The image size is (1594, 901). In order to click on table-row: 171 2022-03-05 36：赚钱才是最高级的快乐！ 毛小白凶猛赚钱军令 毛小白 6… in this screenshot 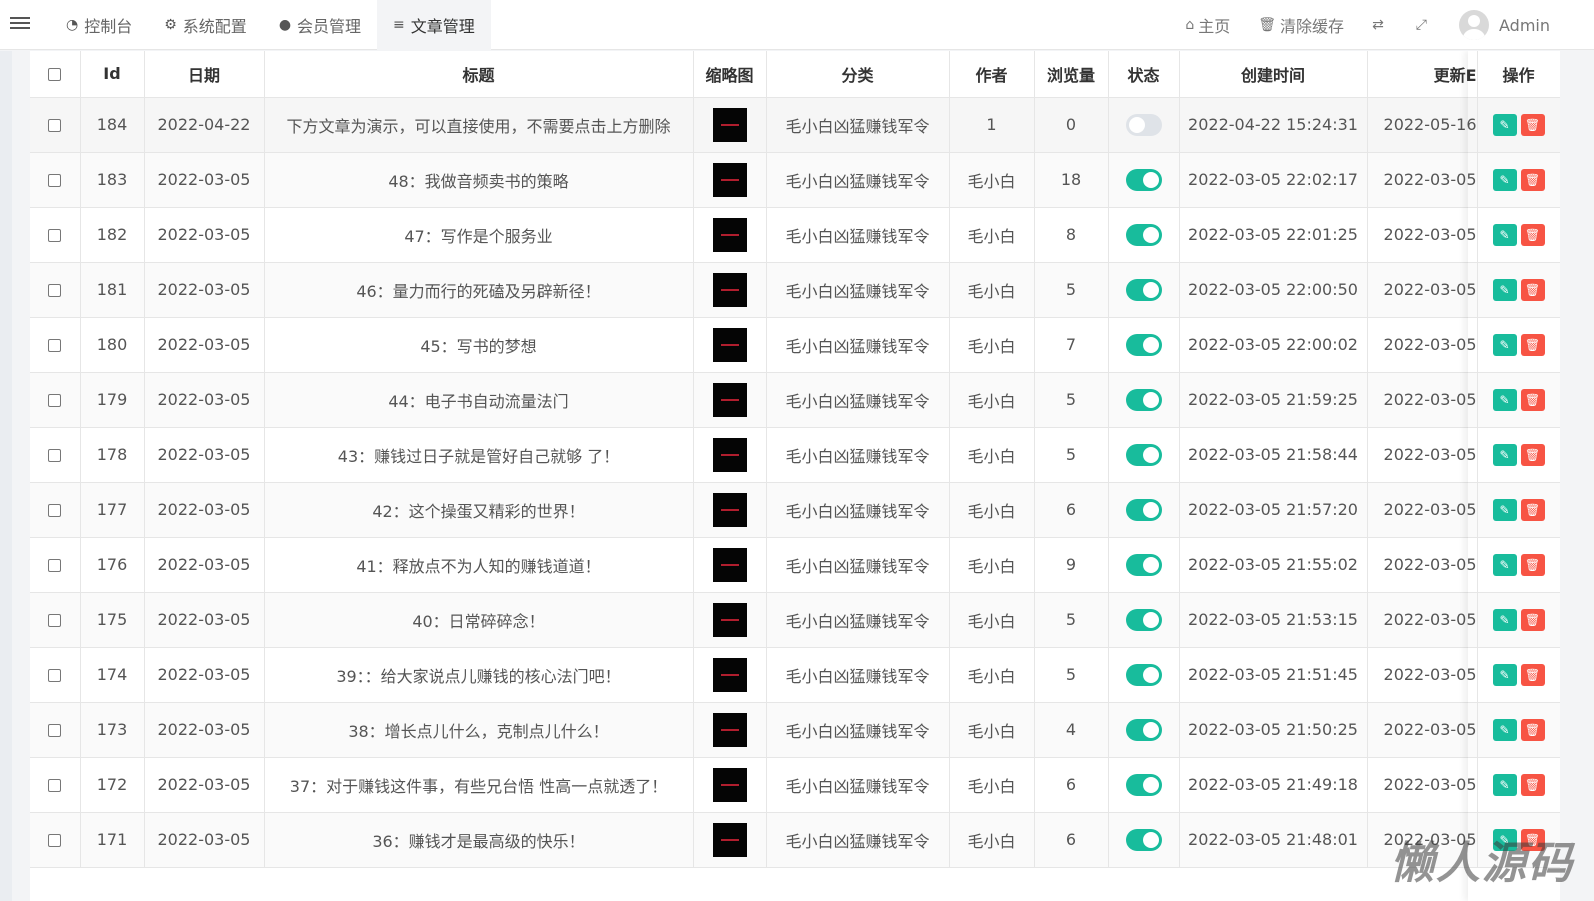, I will do `click(795, 840)`.